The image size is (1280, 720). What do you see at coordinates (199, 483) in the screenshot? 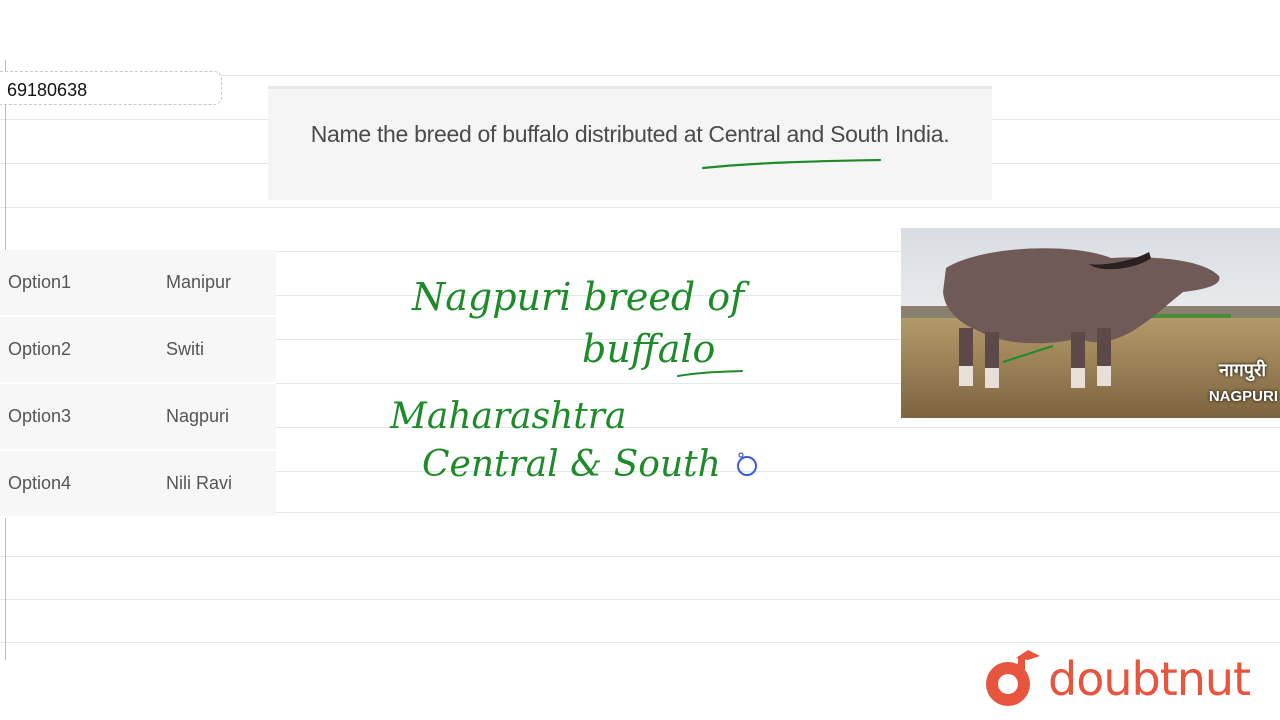
I see `option-value: Nili Ravi` at bounding box center [199, 483].